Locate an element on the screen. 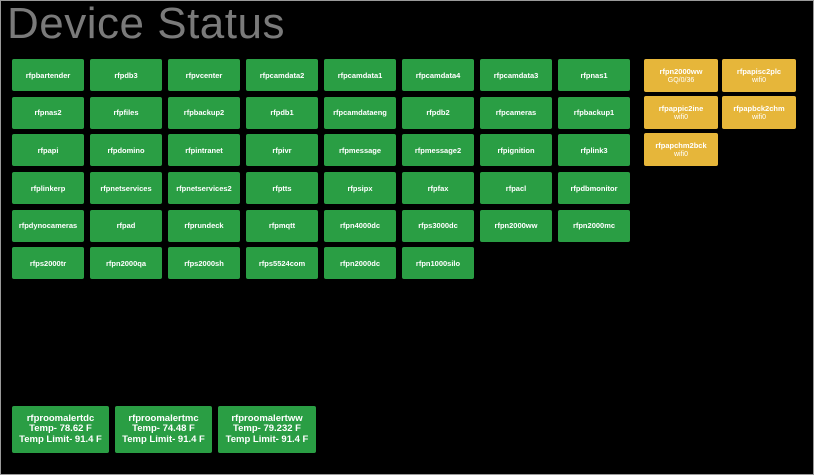 The image size is (814, 475). device-tile: rfpcamdata2 is located at coordinates (282, 75).